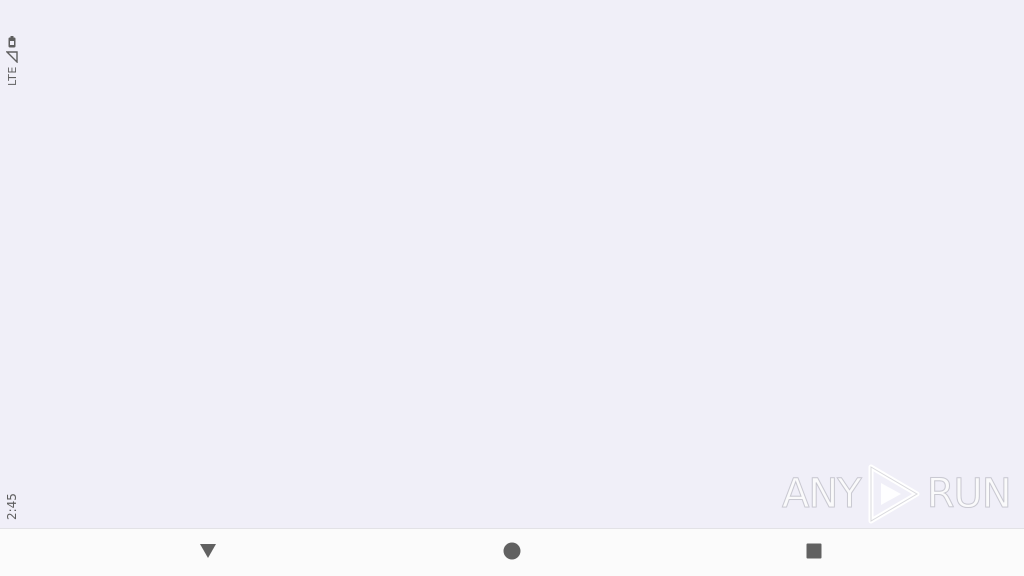 Image resolution: width=1024 pixels, height=576 pixels. Describe the element at coordinates (822, 494) in the screenshot. I see `watermark-text-left: ANY` at that location.